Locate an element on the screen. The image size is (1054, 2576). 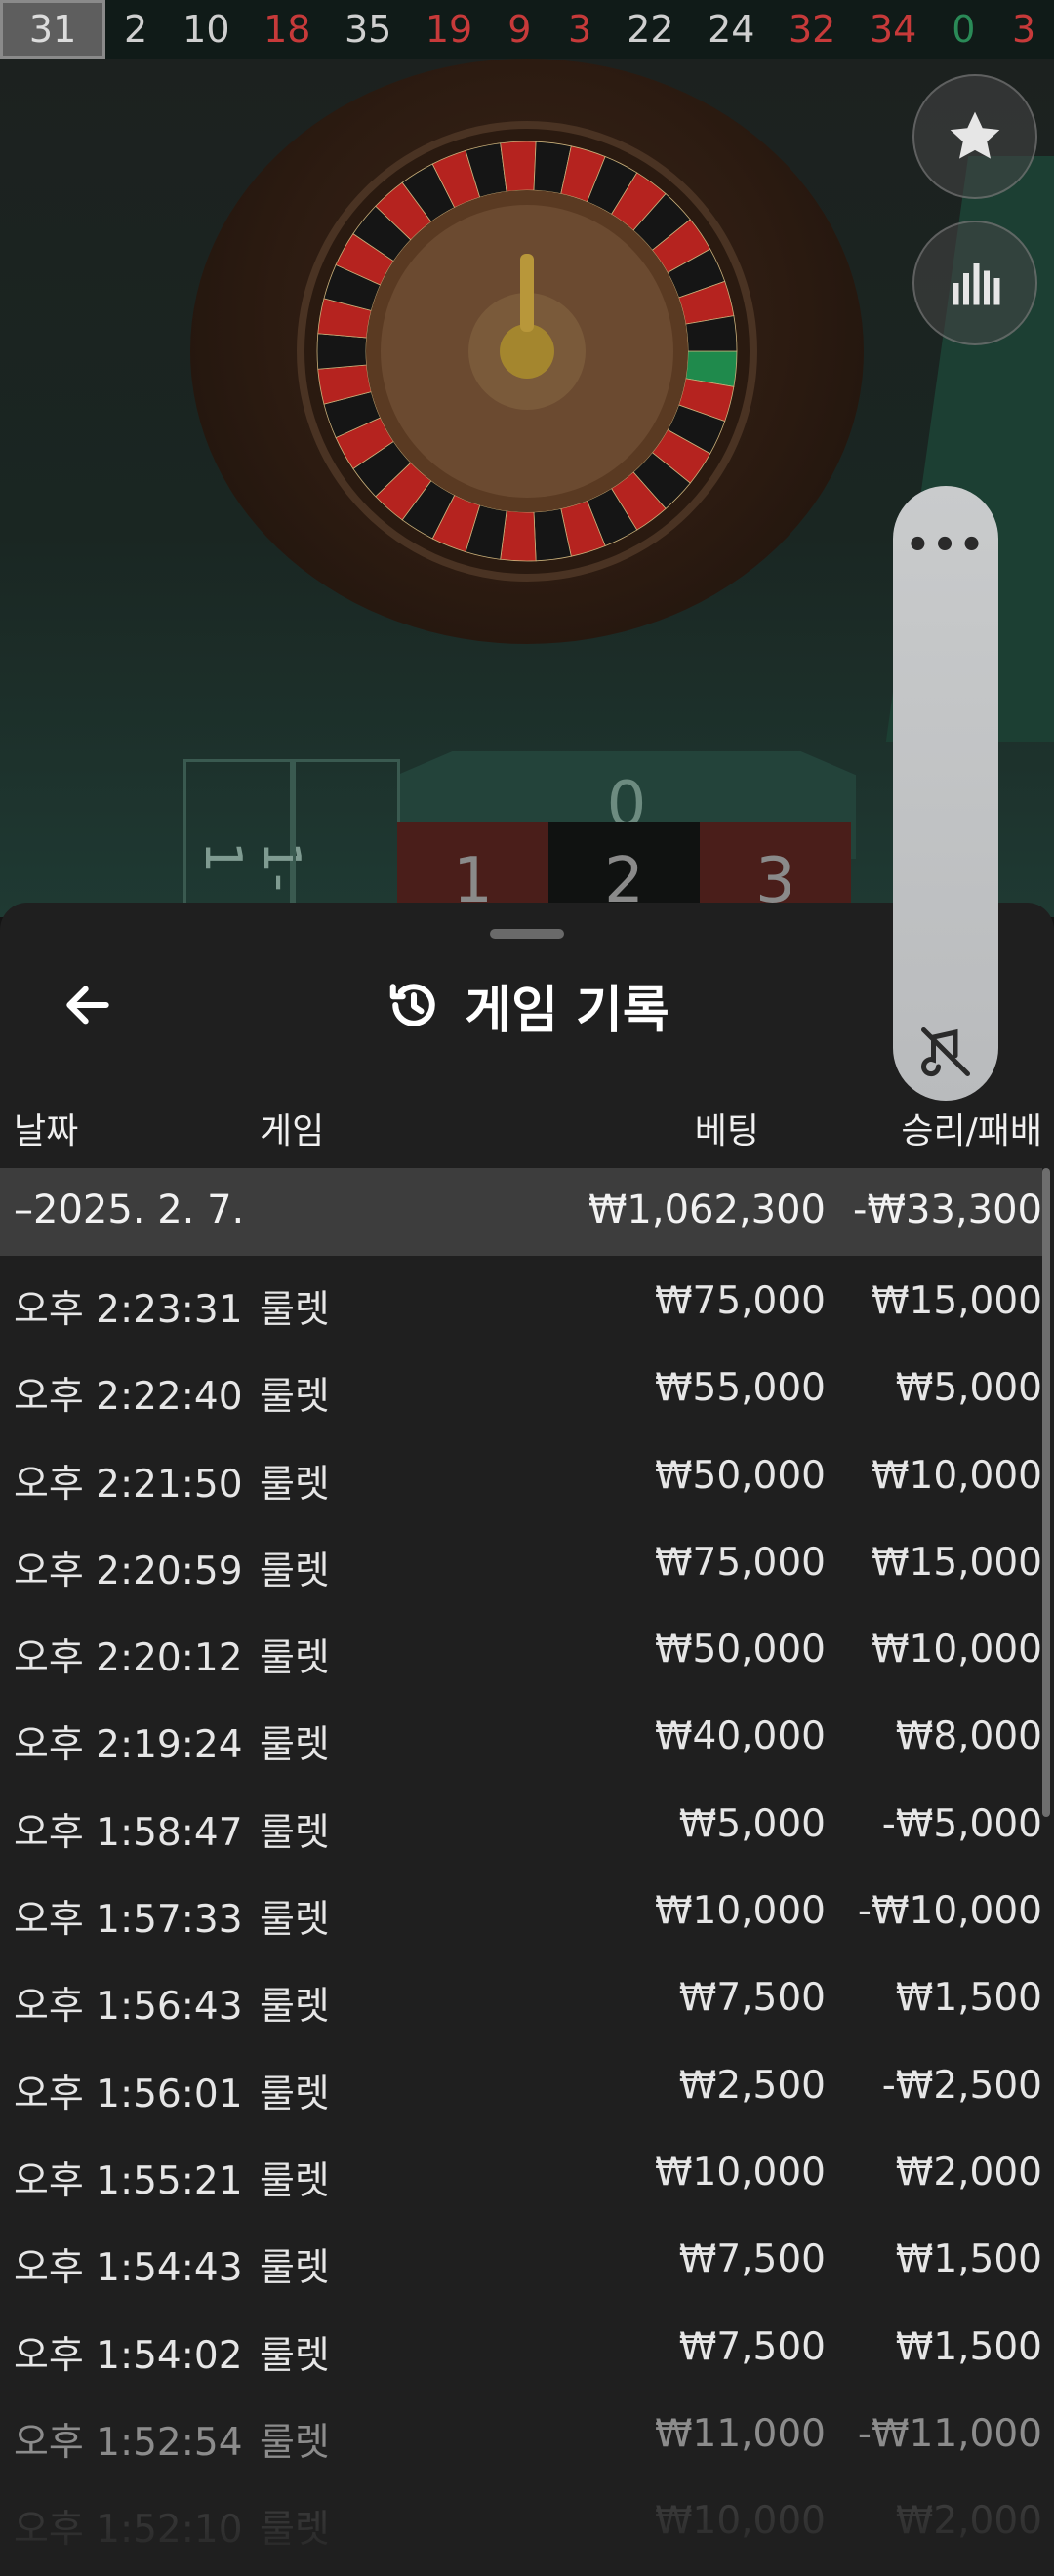
column-header-result: 승리/패배 is located at coordinates (972, 1131).